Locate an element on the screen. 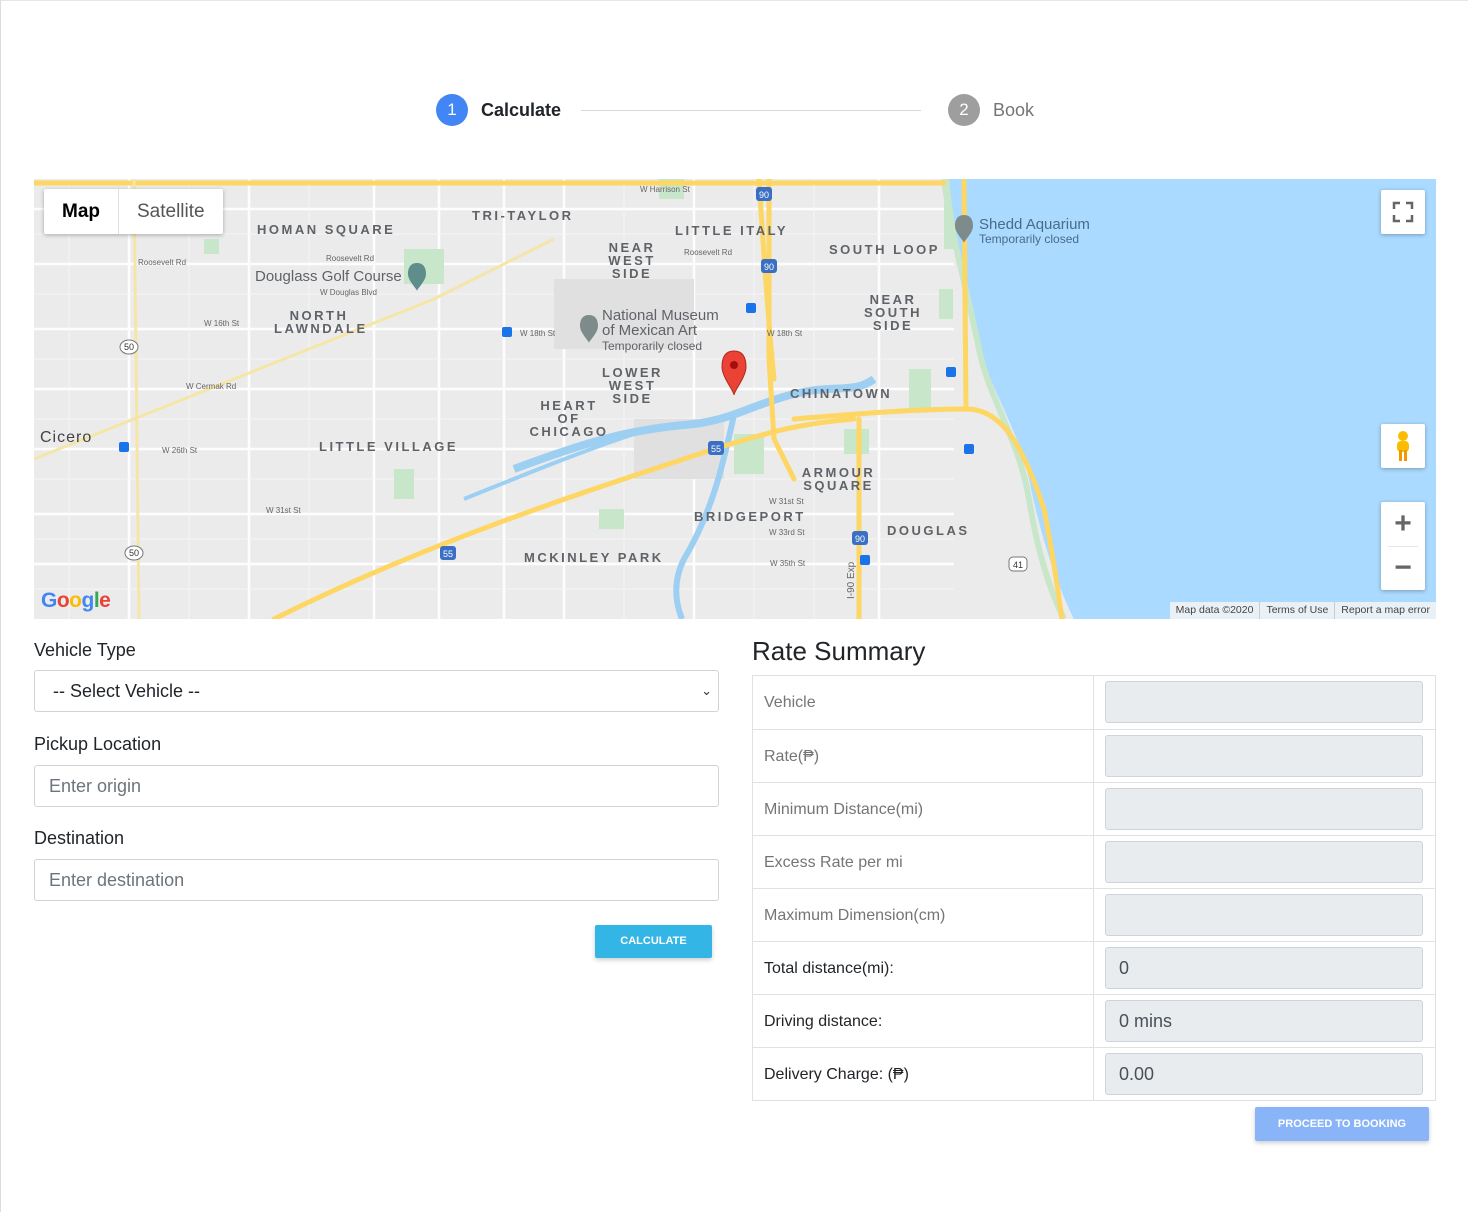  map-label: SOUTH LOOP is located at coordinates (884, 249).